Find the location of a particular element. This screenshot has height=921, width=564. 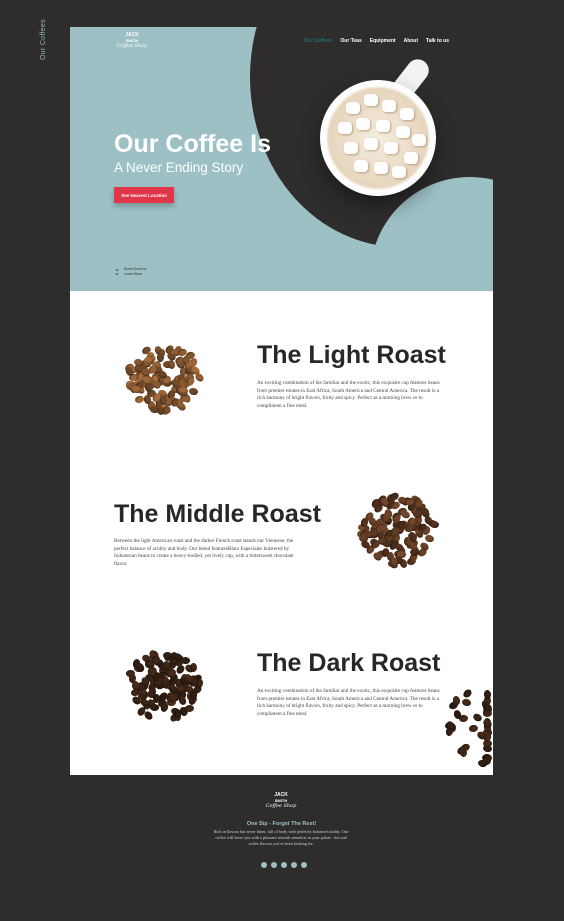

footer-tagline: One Sip - Forget The Rest! is located at coordinates (281, 824).